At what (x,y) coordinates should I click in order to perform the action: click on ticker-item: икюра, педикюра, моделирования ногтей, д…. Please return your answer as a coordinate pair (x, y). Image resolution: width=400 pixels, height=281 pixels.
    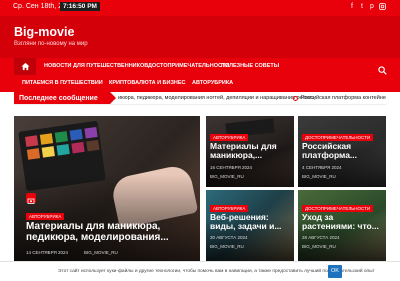
    Looking at the image, I should click on (216, 98).